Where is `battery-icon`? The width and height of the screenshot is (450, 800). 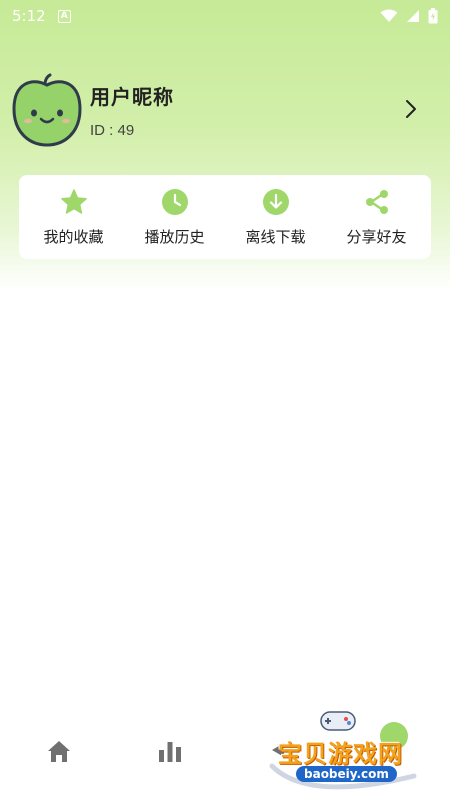 battery-icon is located at coordinates (433, 16).